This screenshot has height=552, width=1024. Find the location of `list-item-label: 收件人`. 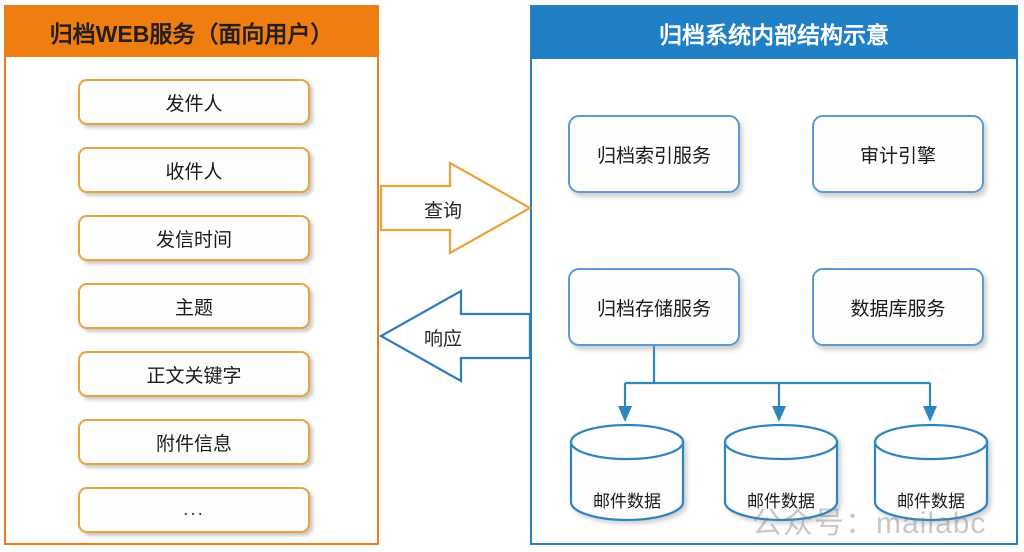

list-item-label: 收件人 is located at coordinates (194, 172).